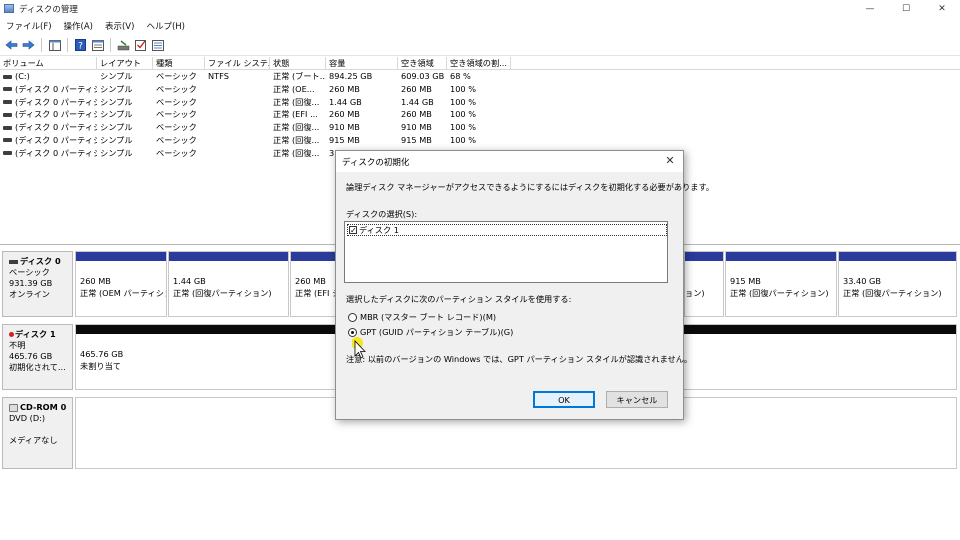 The height and width of the screenshot is (540, 960). Describe the element at coordinates (670, 161) in the screenshot. I see `dialog-close-icon: ✕` at that location.